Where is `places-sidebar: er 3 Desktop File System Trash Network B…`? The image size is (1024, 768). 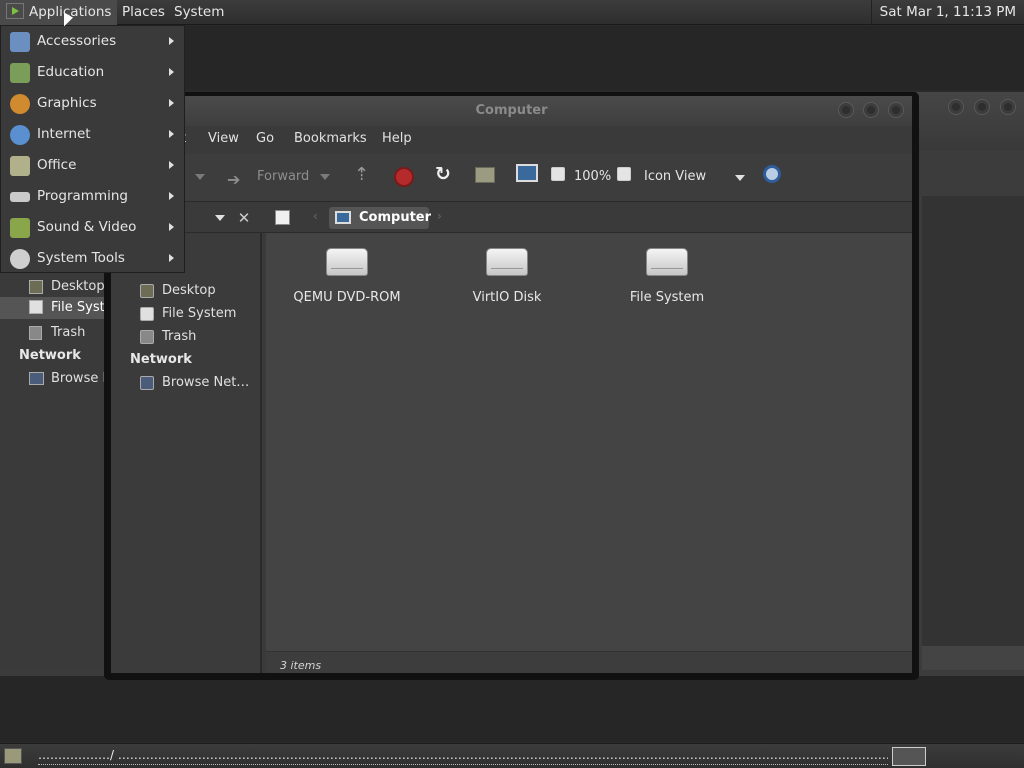
places-sidebar: er 3 Desktop File System Trash Network B… is located at coordinates (186, 453).